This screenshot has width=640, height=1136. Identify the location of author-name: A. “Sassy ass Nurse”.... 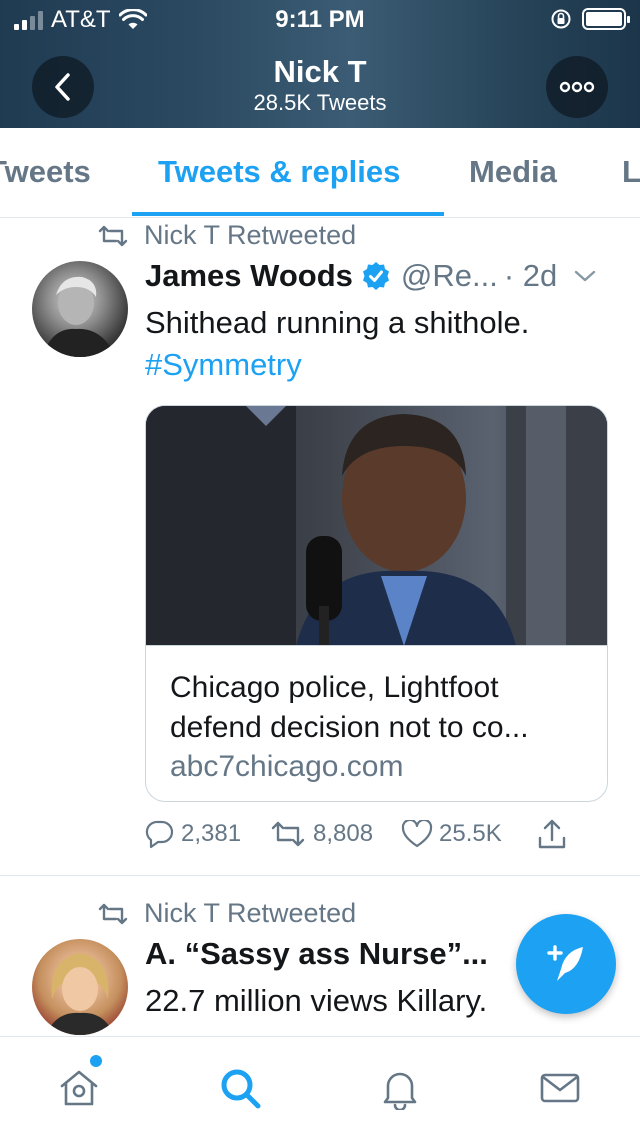
(316, 954).